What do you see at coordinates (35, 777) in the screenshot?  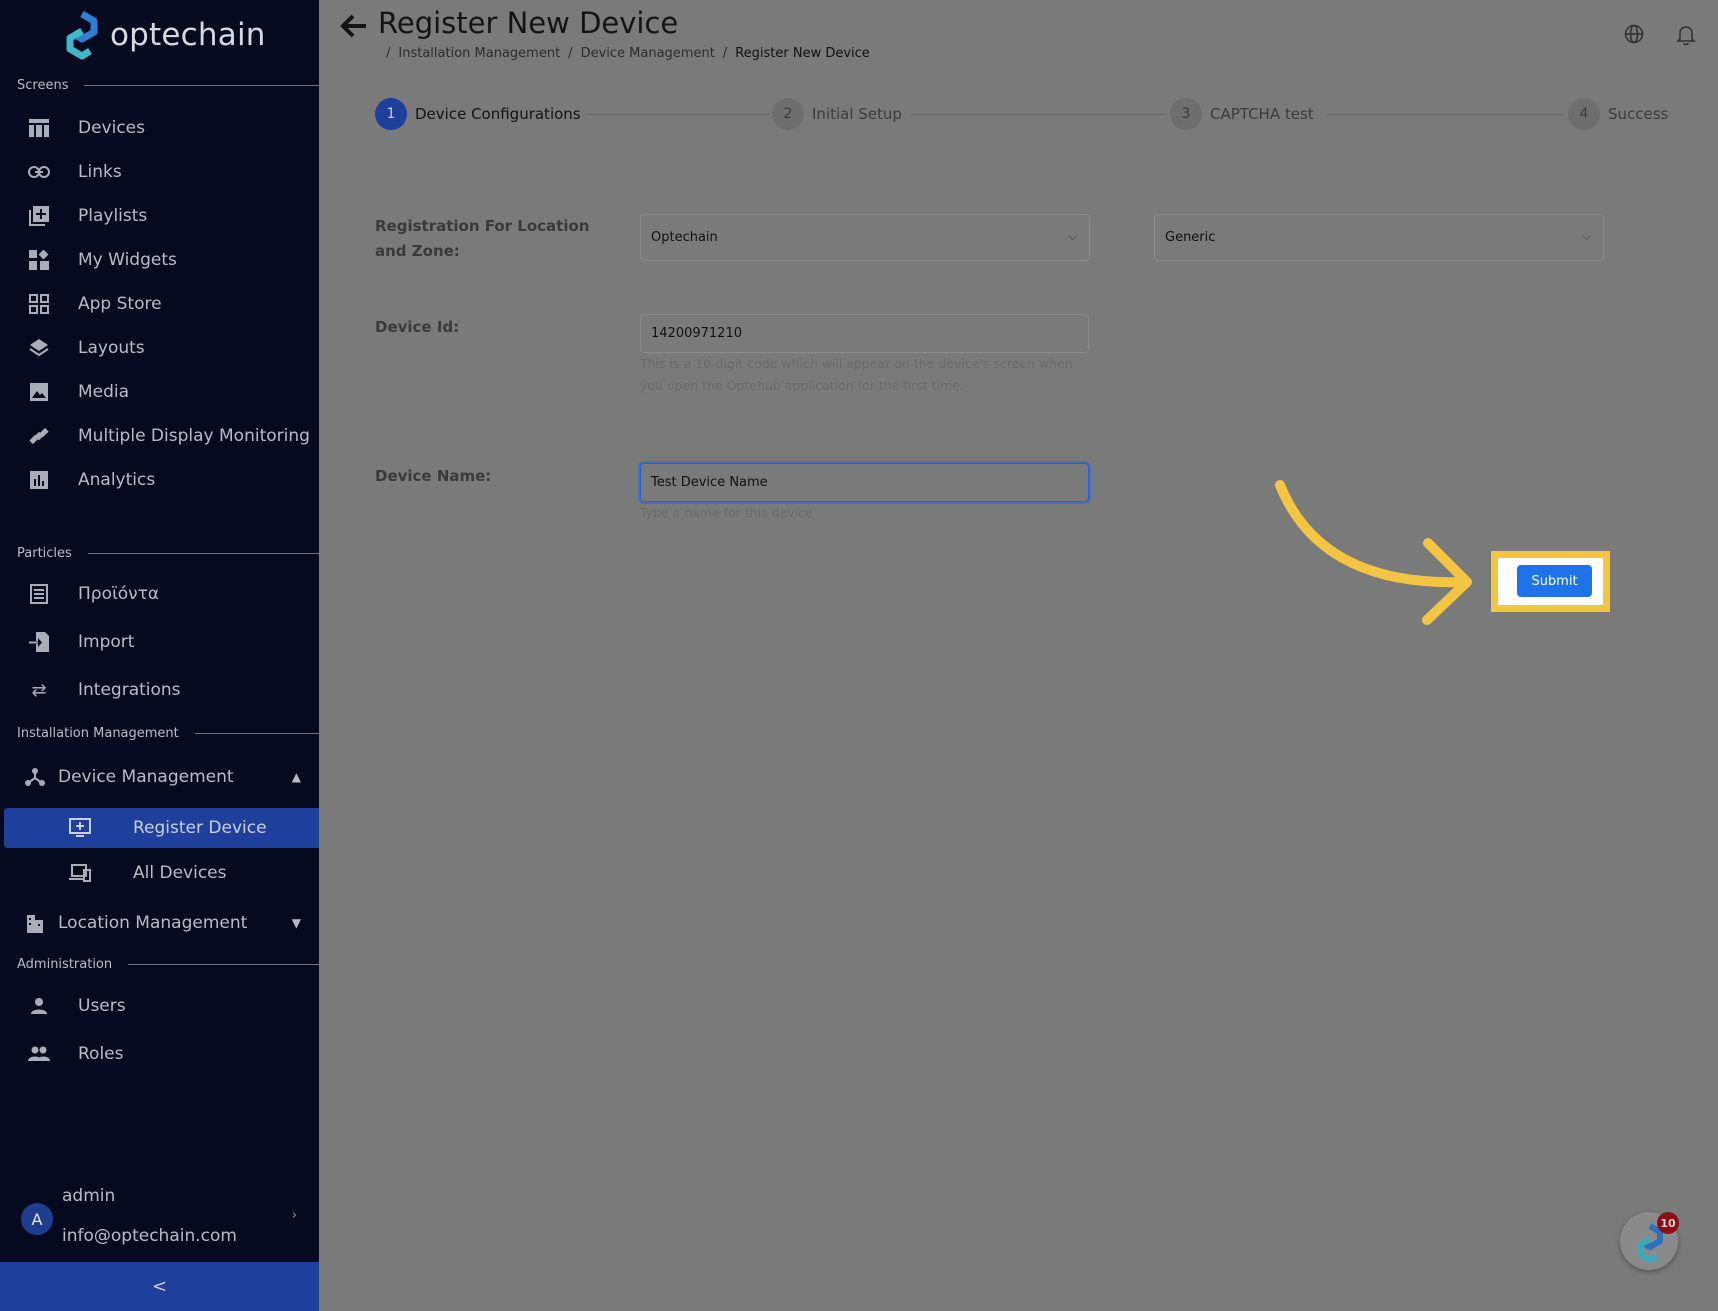 I see `hub-icon` at bounding box center [35, 777].